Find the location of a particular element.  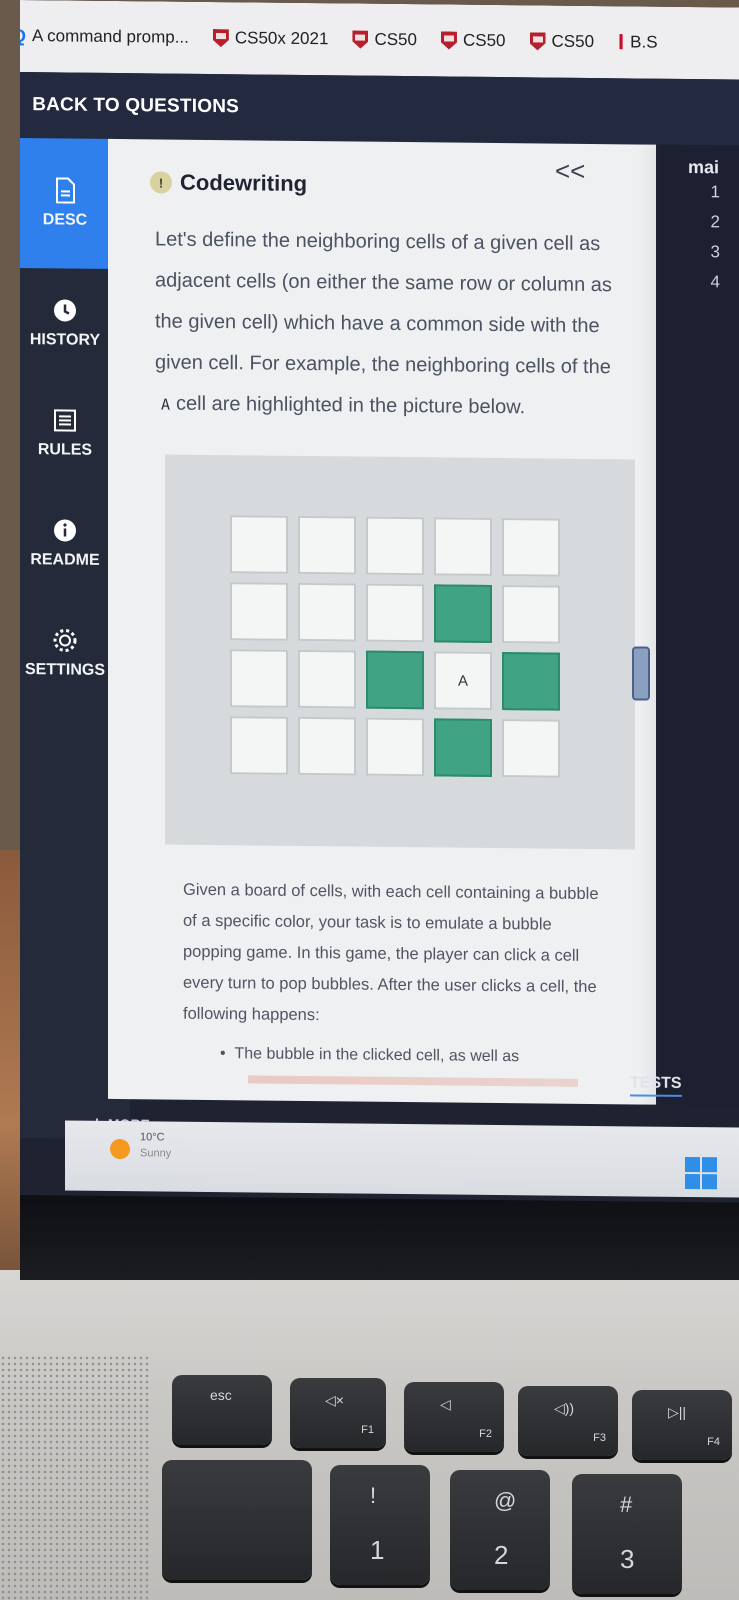

search-icon: Q is located at coordinates (23, 35).